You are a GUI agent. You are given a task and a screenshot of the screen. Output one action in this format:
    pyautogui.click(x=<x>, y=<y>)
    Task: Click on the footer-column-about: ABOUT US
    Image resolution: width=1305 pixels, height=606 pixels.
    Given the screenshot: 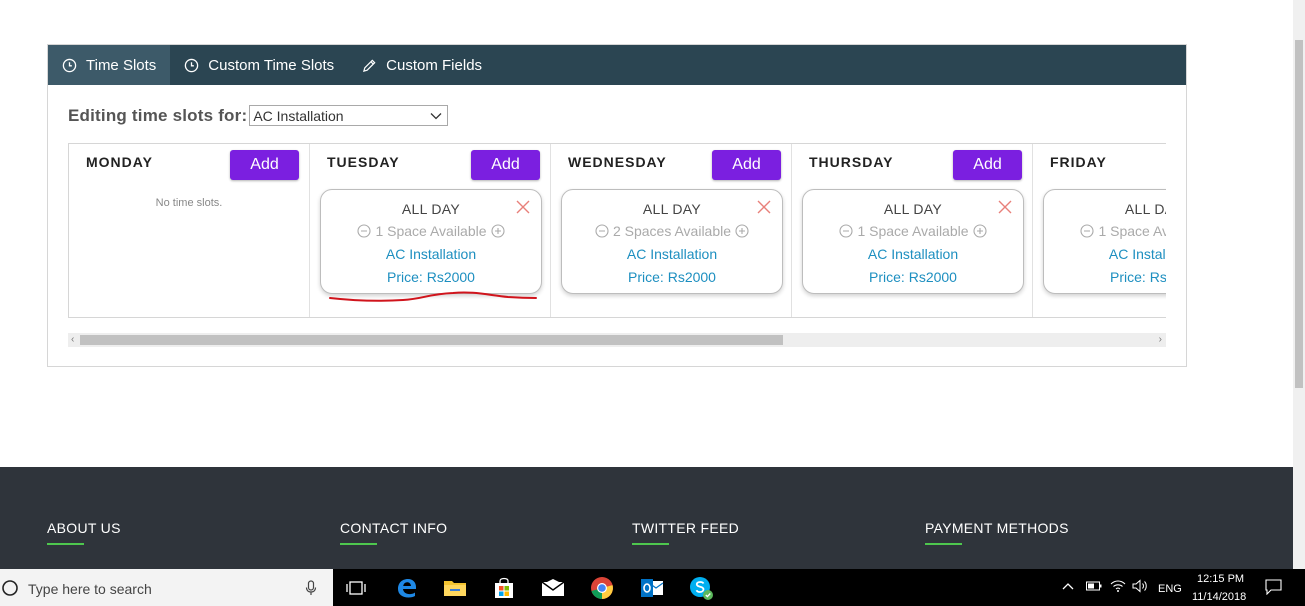 What is the action you would take?
    pyautogui.click(x=84, y=532)
    